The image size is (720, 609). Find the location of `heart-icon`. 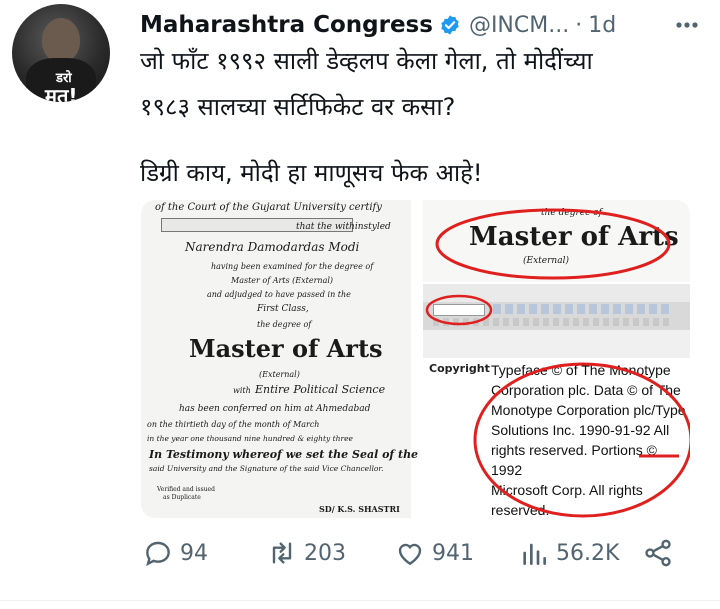

heart-icon is located at coordinates (410, 554).